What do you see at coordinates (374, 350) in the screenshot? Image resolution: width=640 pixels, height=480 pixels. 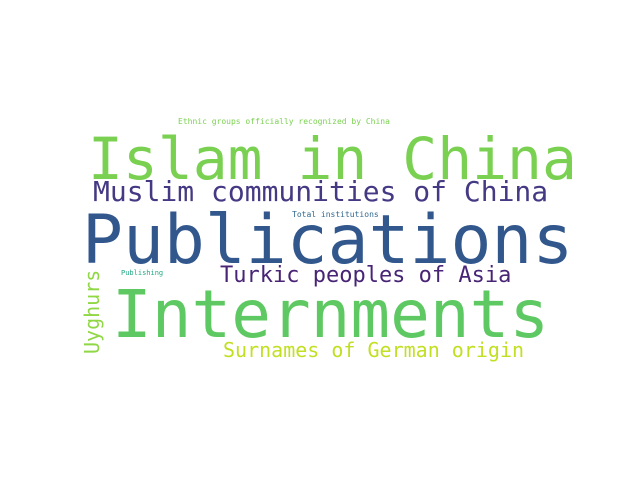 I see `word-surnames: Surnames of German origin` at bounding box center [374, 350].